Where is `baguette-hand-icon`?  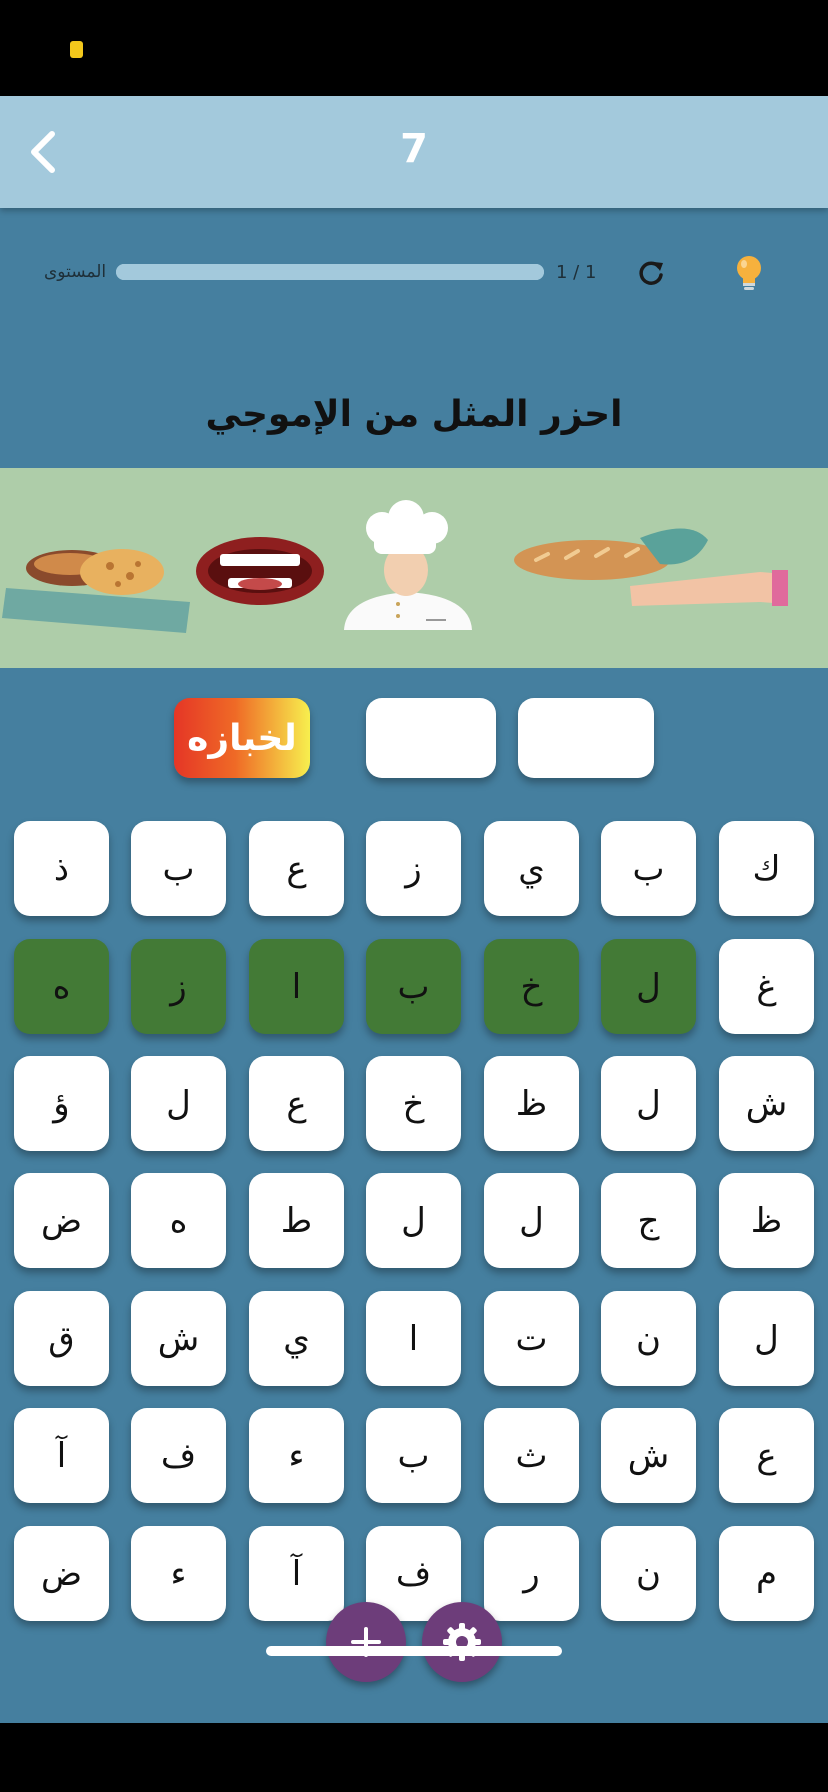 baguette-hand-icon is located at coordinates (651, 567).